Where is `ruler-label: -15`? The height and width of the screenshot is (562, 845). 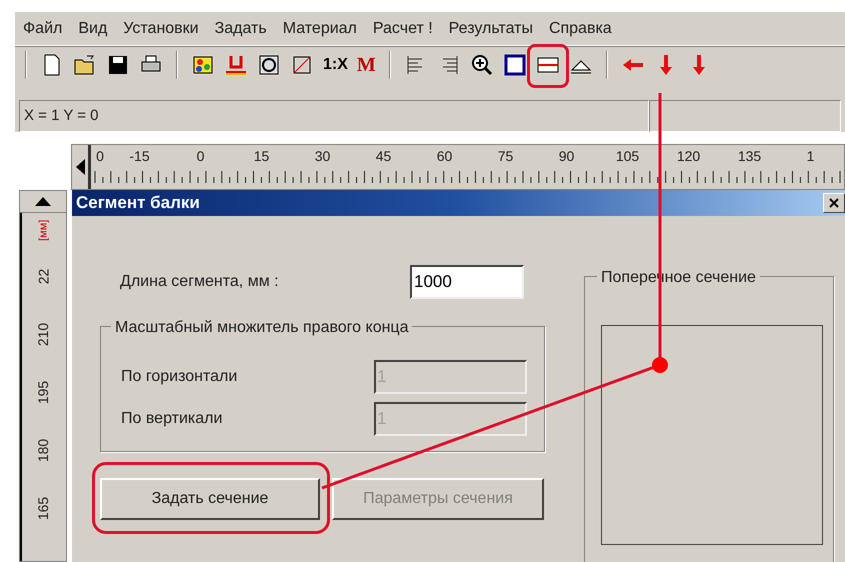
ruler-label: -15 is located at coordinates (139, 156).